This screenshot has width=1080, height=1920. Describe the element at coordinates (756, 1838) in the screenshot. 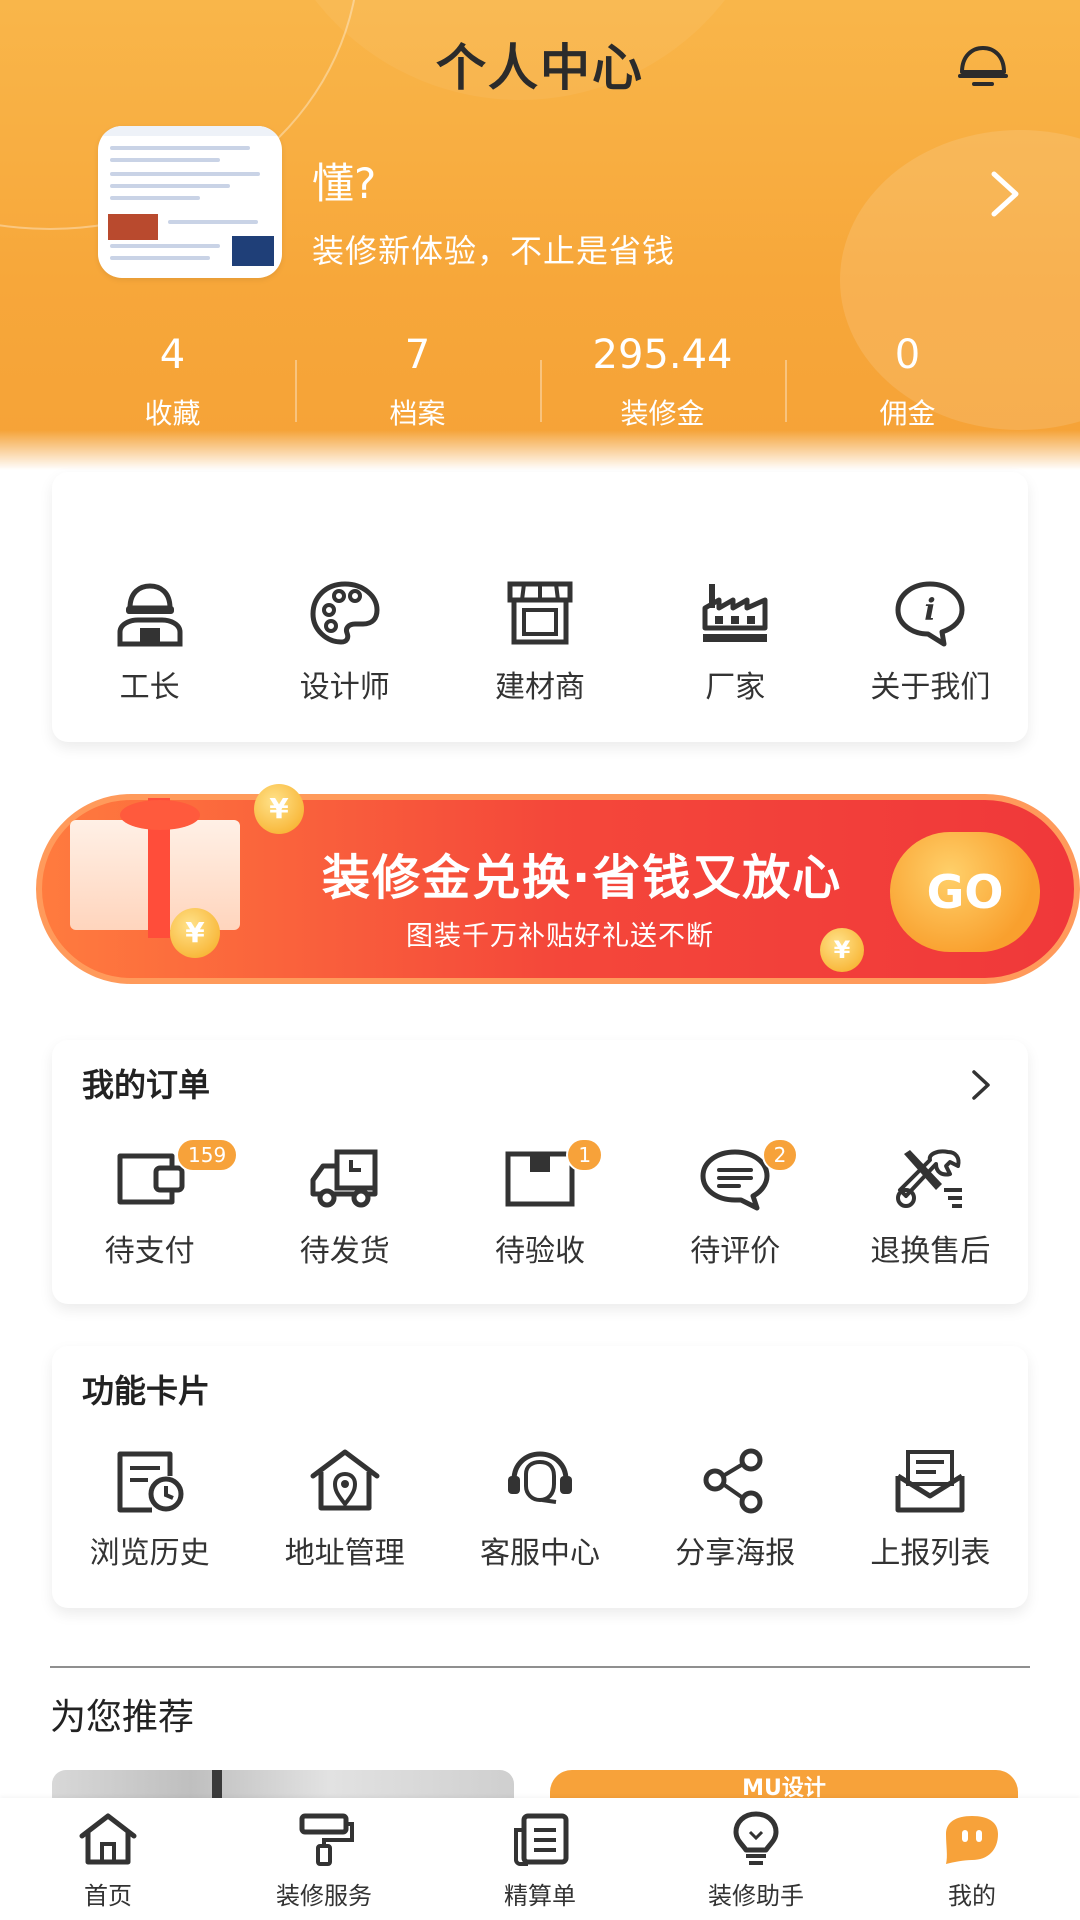

I see `bulb-icon` at that location.